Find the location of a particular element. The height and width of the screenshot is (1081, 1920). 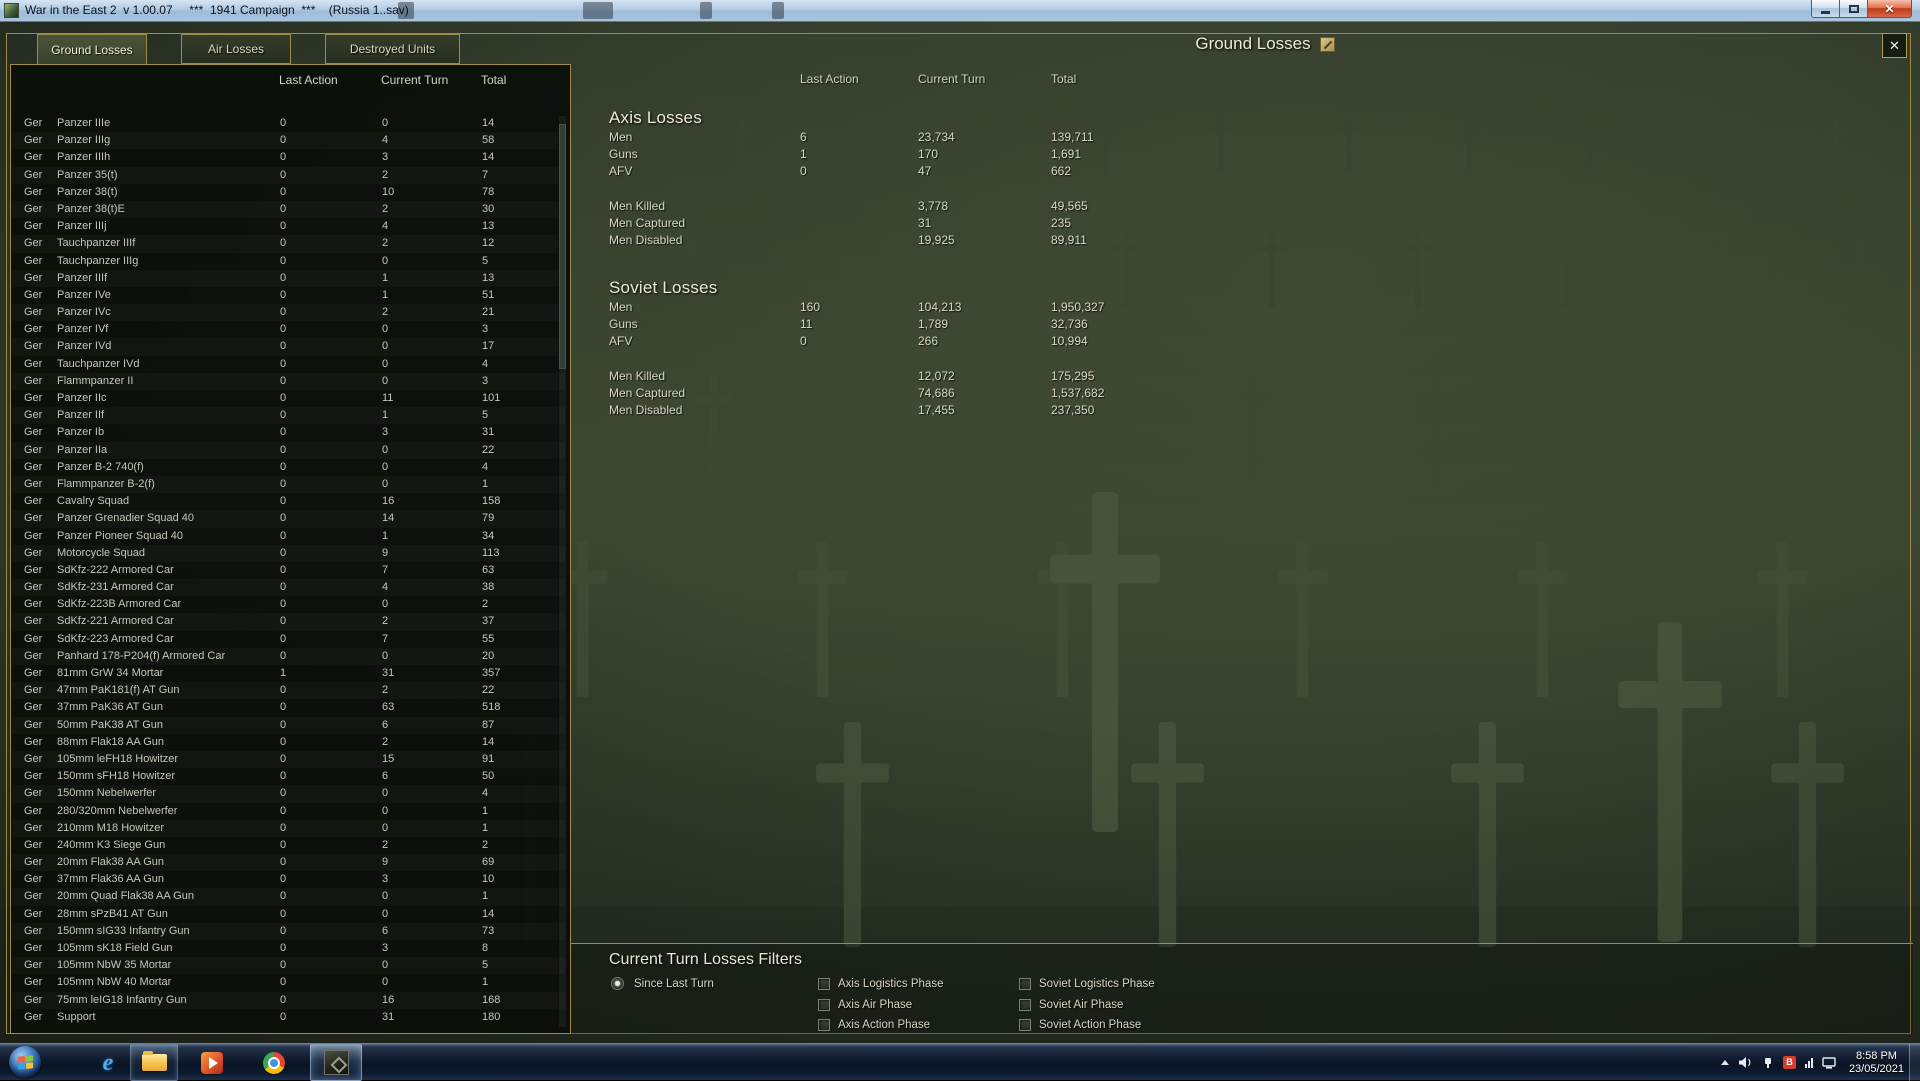

radio-label: Since Last Turn is located at coordinates (674, 983).